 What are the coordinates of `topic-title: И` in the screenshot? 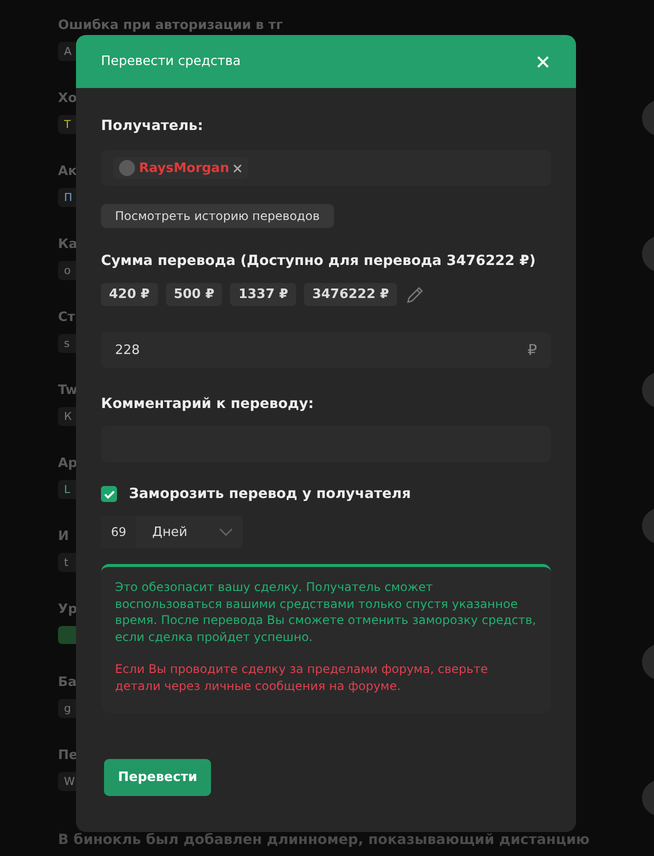 It's located at (63, 536).